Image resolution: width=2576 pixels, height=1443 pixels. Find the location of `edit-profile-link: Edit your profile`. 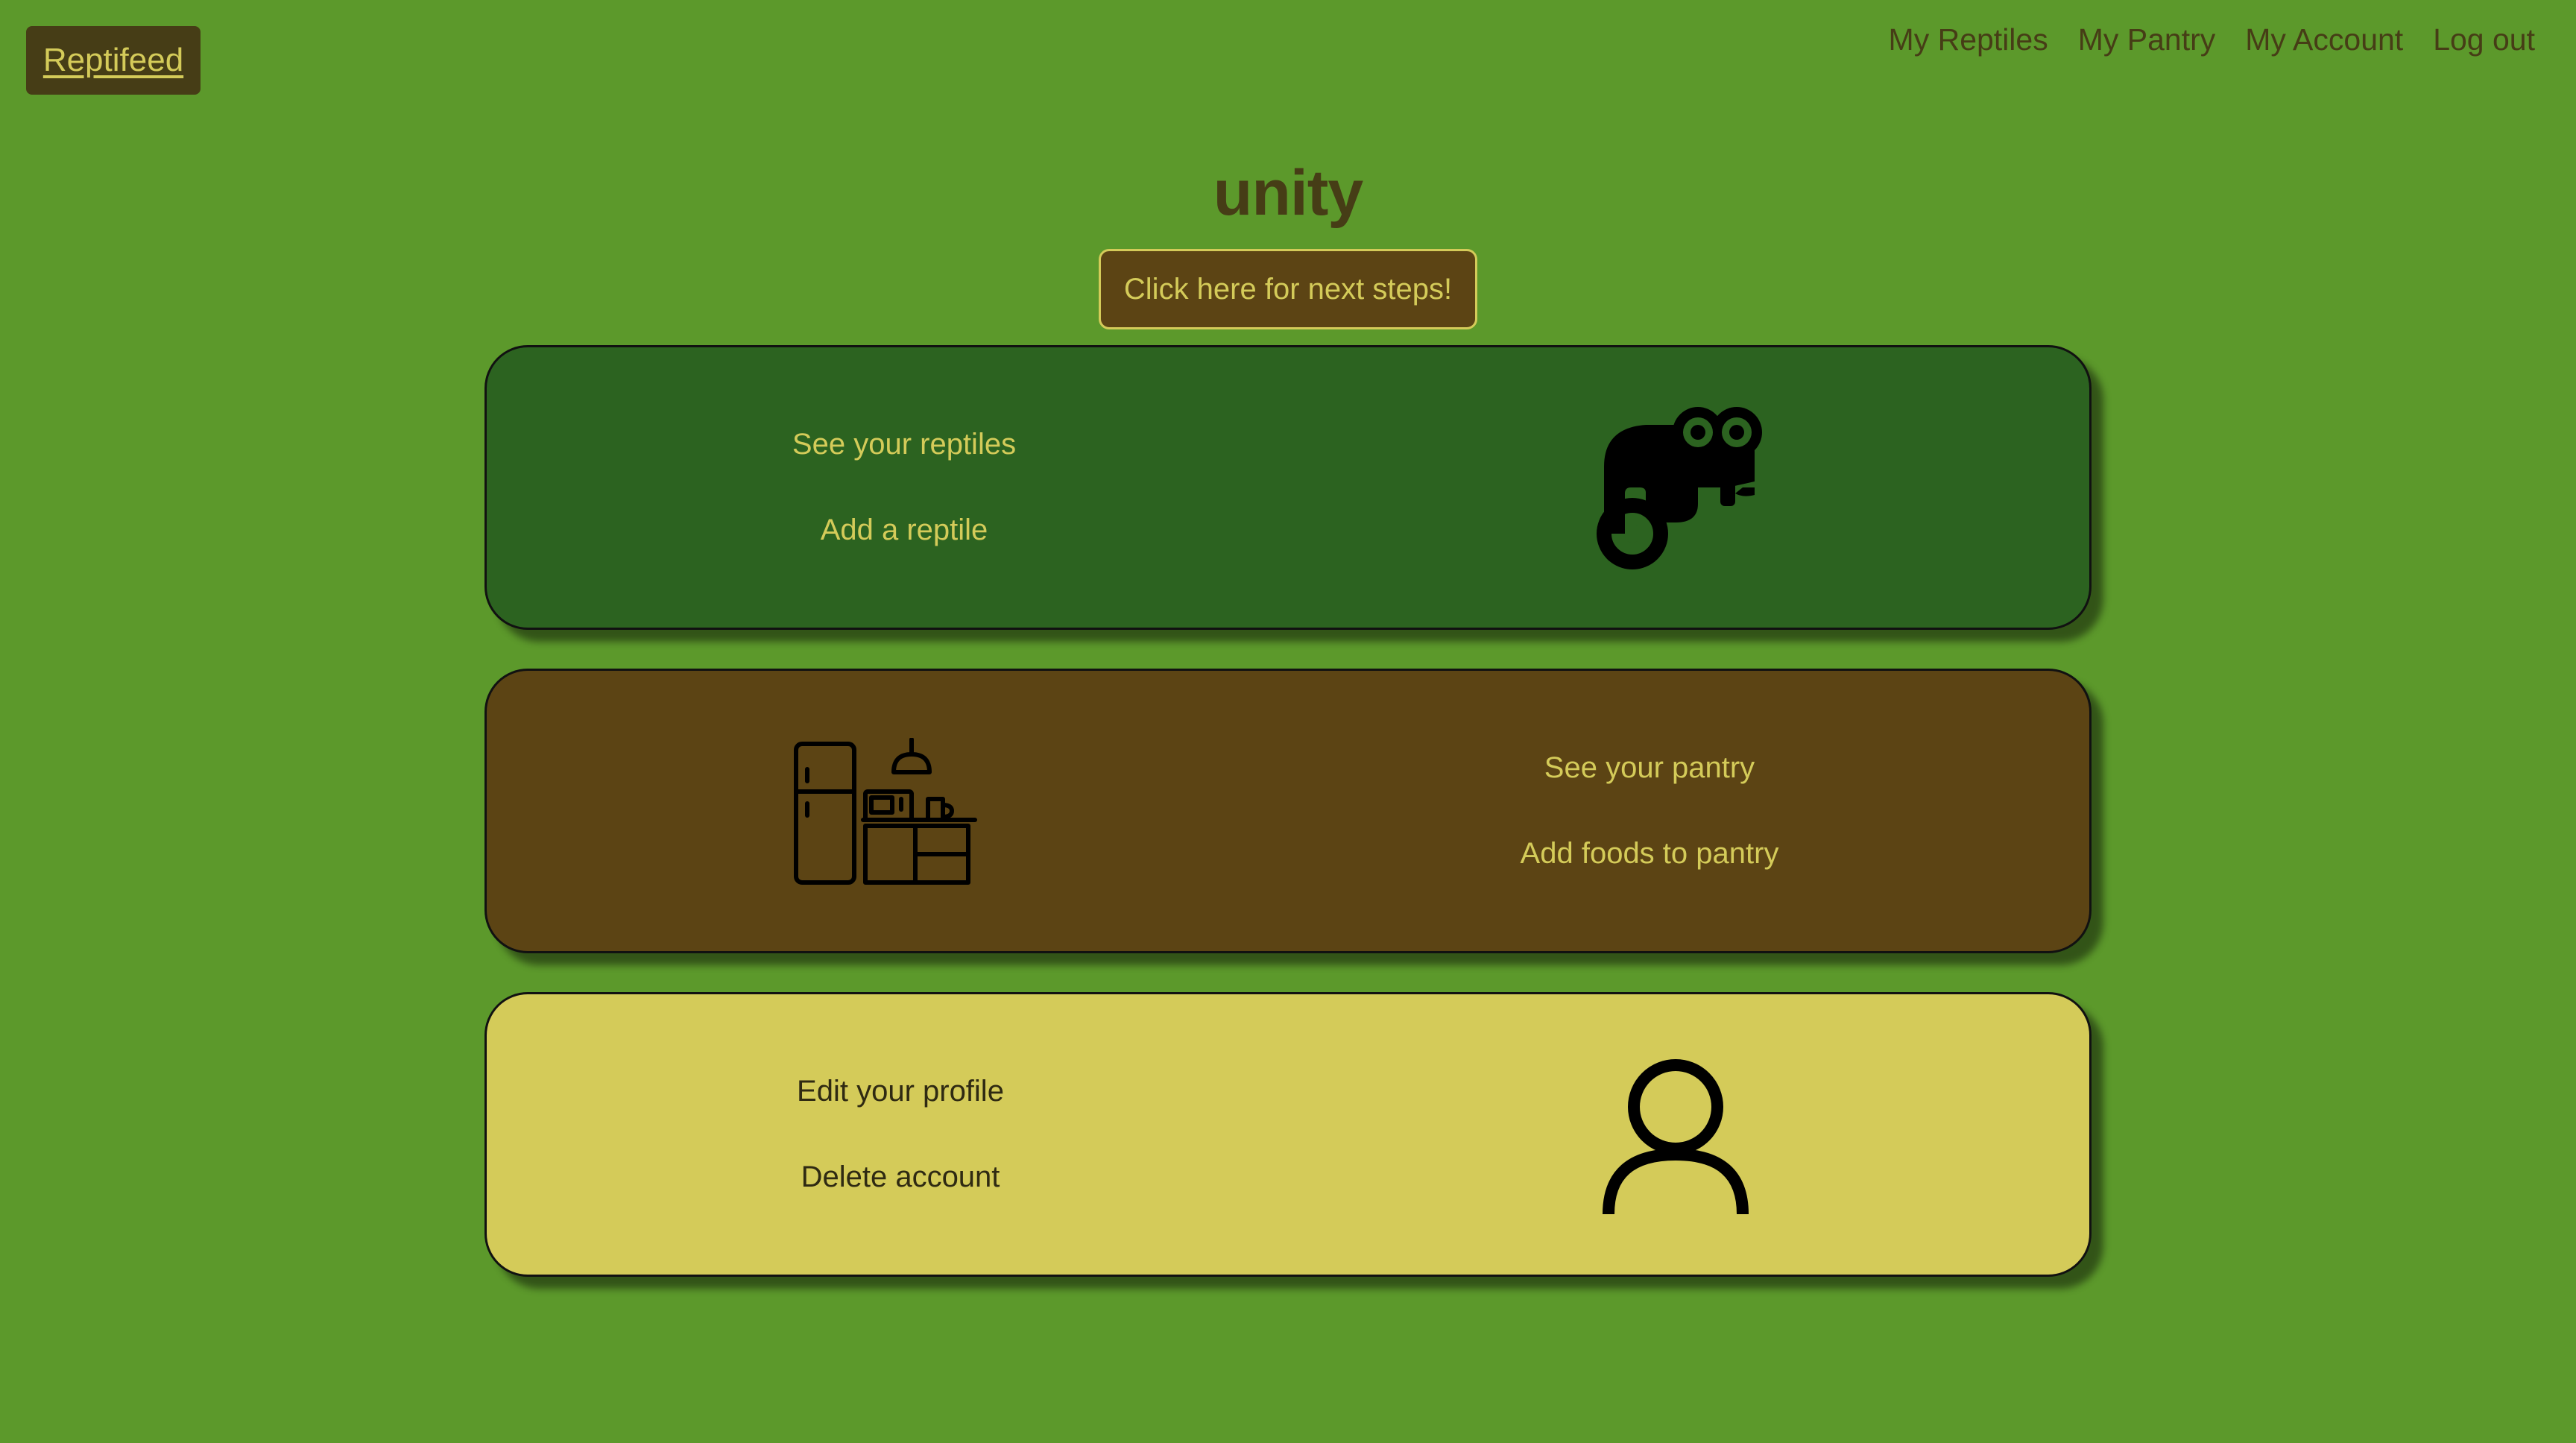

edit-profile-link: Edit your profile is located at coordinates (900, 1091).